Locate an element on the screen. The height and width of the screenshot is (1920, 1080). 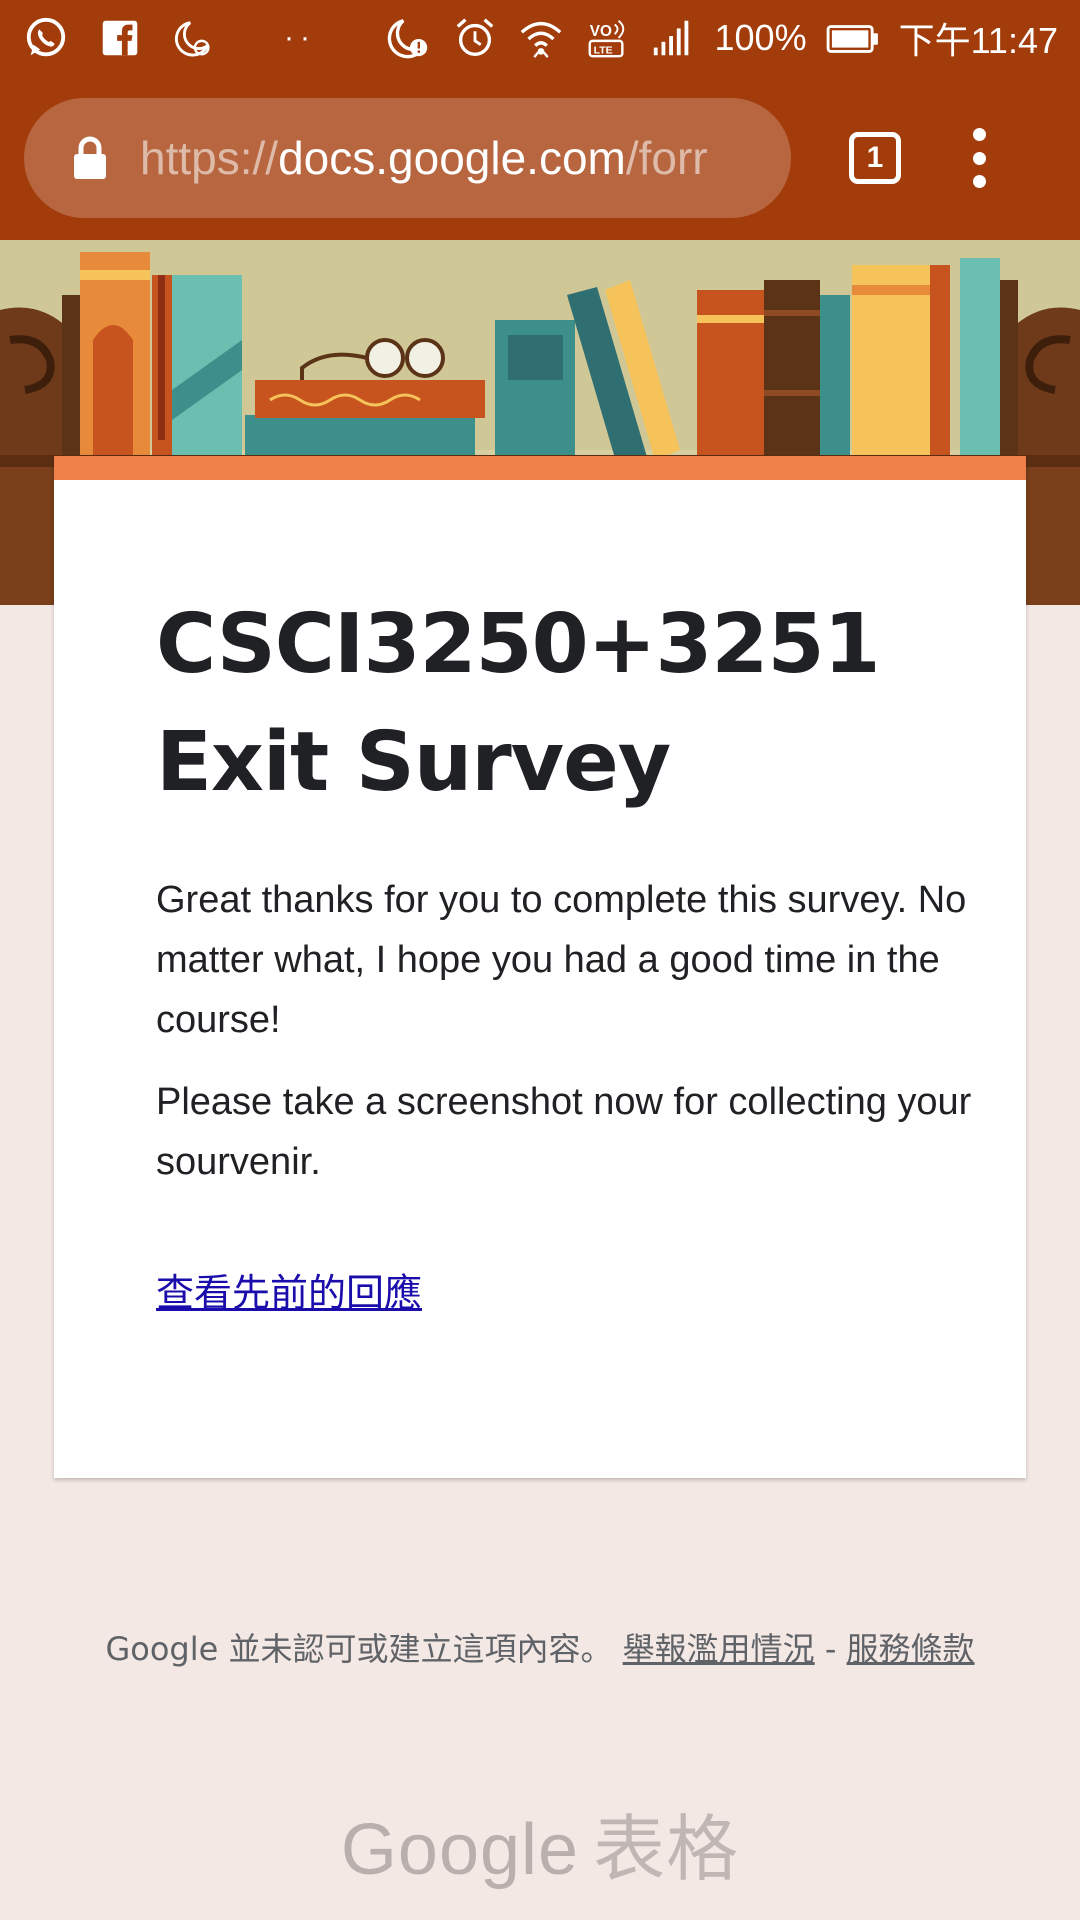
google-forms-logo: Google 表格 is located at coordinates (540, 1842).